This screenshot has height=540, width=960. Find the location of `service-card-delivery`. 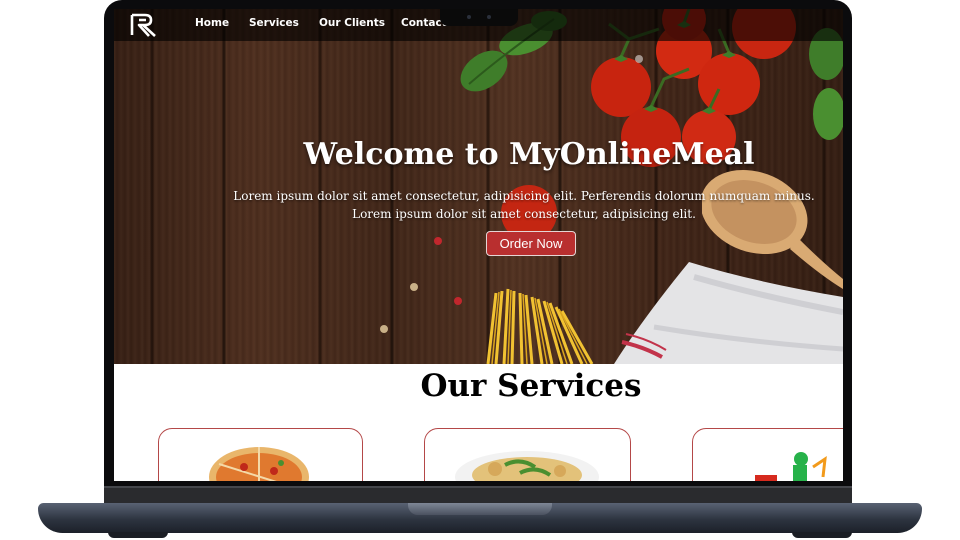

service-card-delivery is located at coordinates (767, 454).